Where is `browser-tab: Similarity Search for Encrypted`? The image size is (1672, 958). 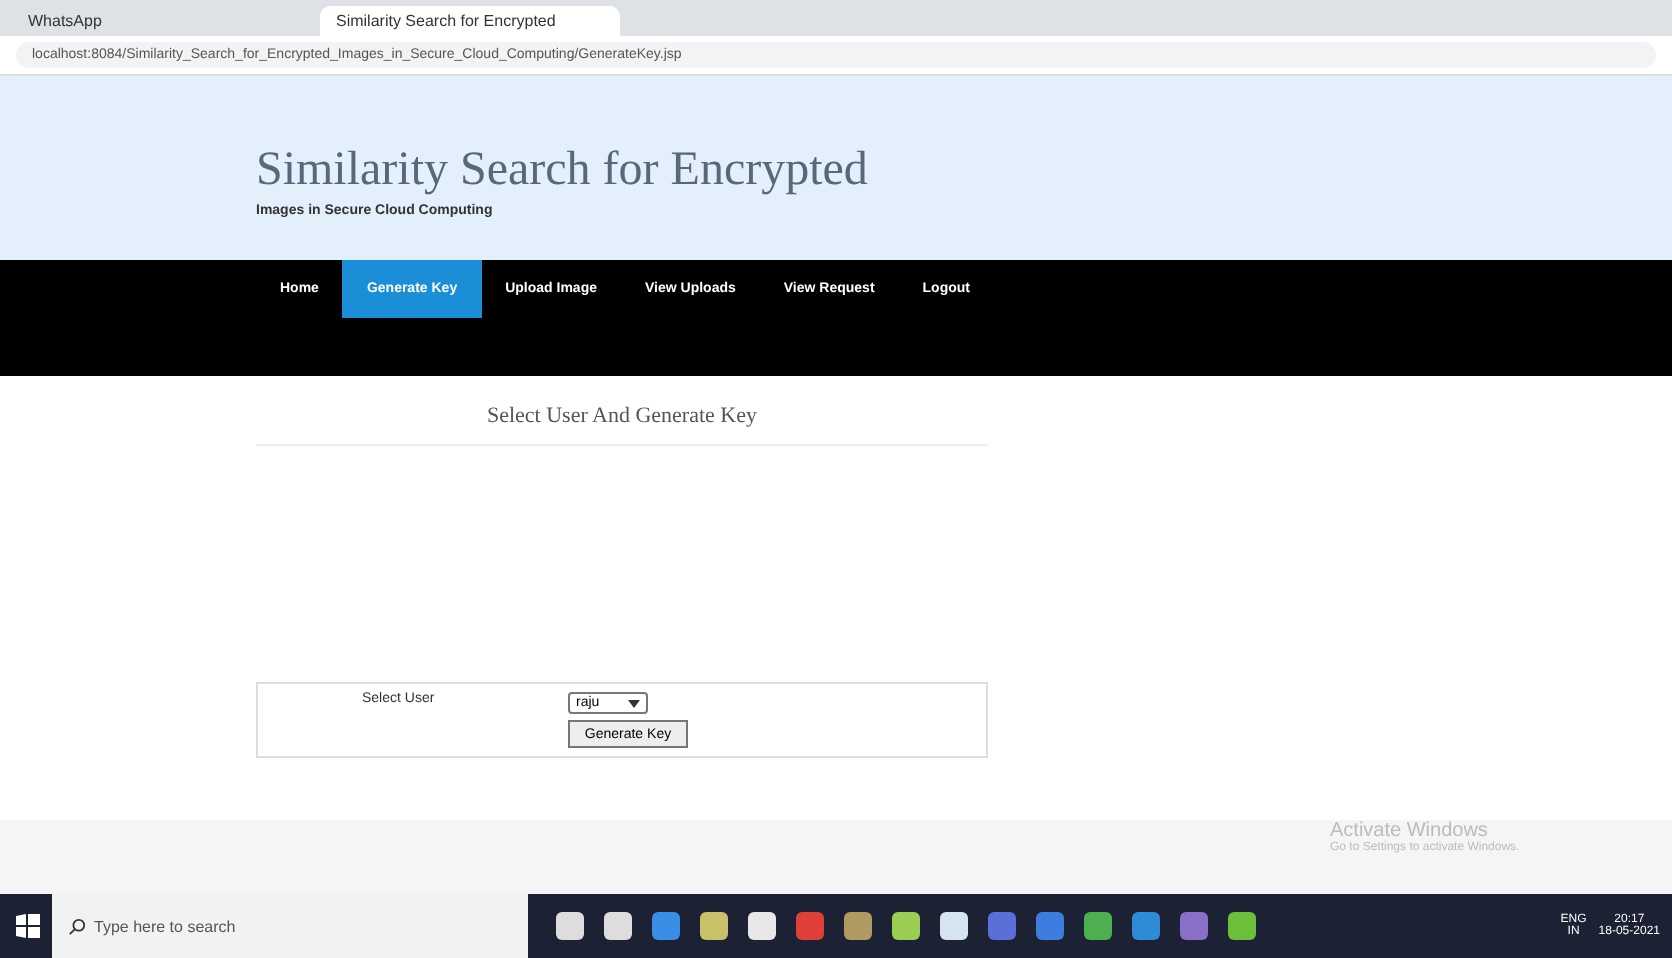 browser-tab: Similarity Search for Encrypted is located at coordinates (470, 21).